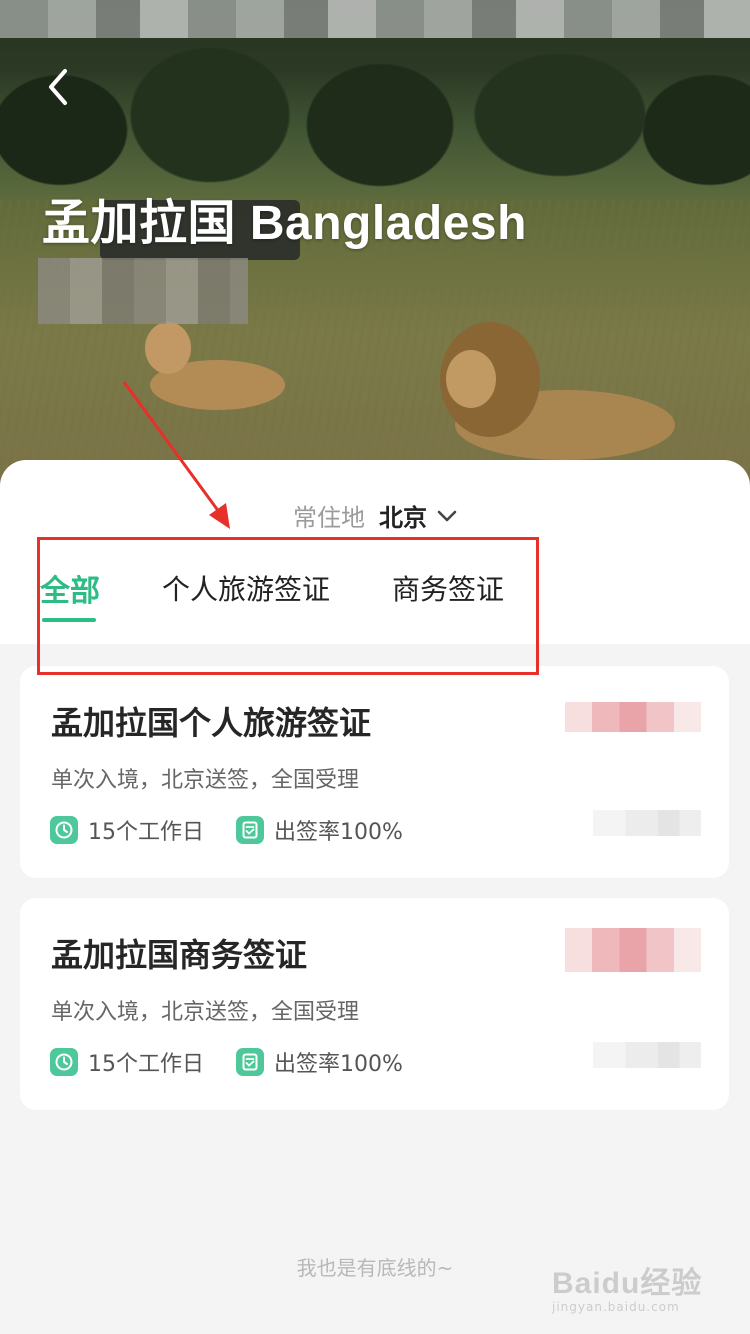  Describe the element at coordinates (143, 291) in the screenshot. I see `subtitle-mosaic` at that location.